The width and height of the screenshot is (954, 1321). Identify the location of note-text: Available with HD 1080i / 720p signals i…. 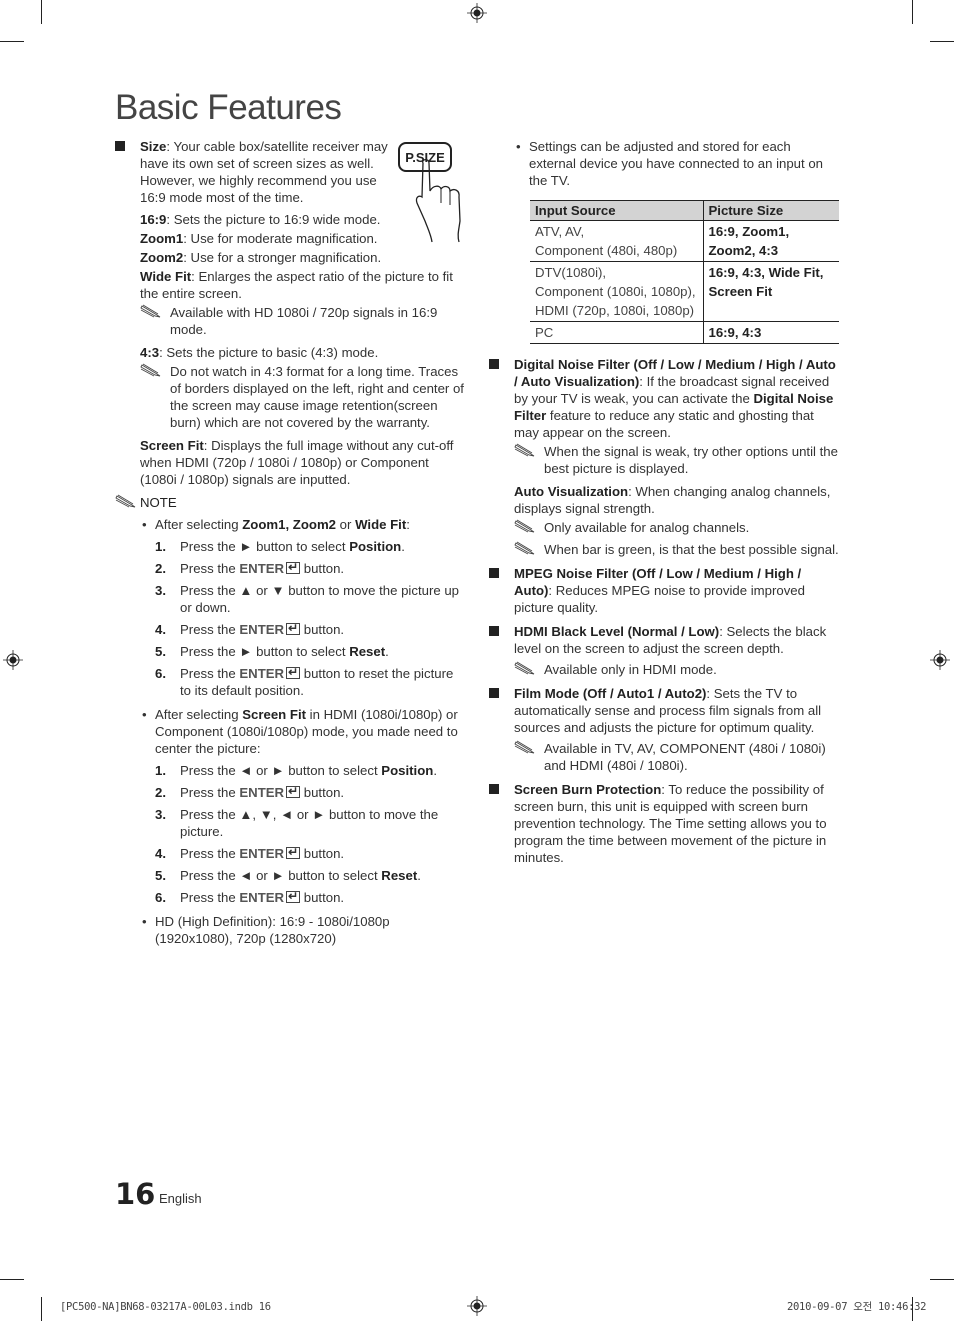
(304, 321).